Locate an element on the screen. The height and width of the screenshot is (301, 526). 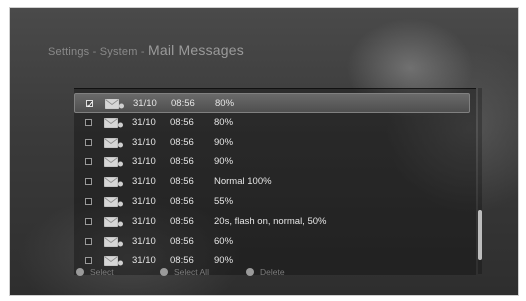
scrollbar-thumb is located at coordinates (480, 235).